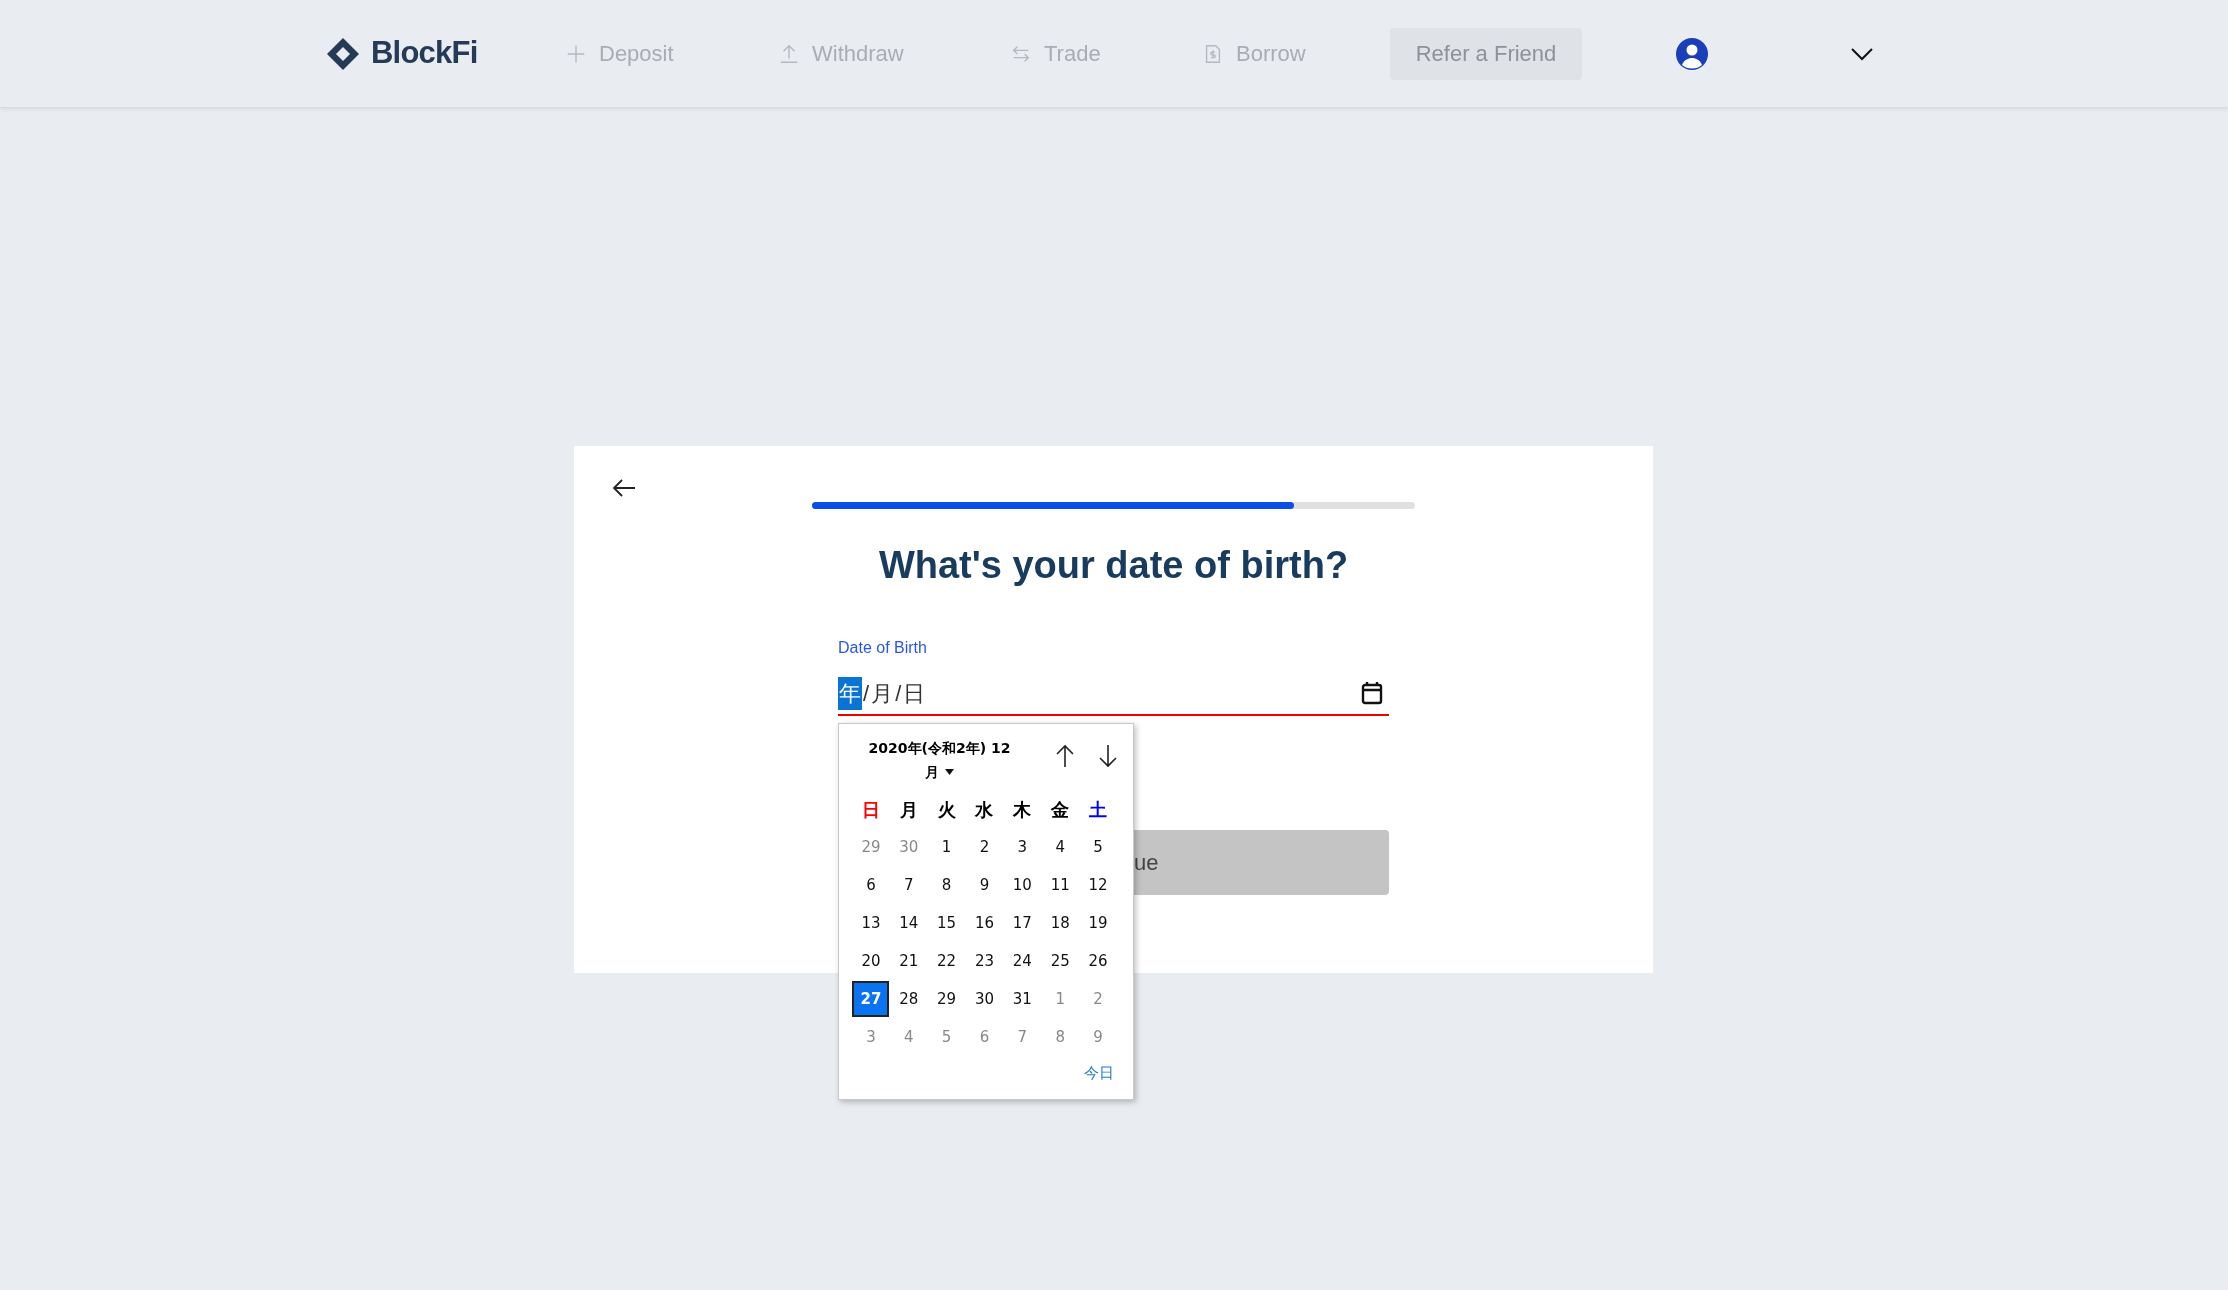 The height and width of the screenshot is (1290, 2228). What do you see at coordinates (1060, 809) in the screenshot?
I see `weekday-label: 金` at bounding box center [1060, 809].